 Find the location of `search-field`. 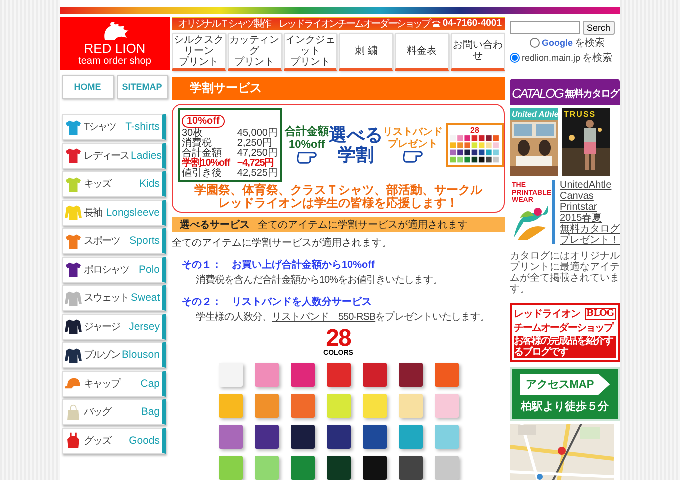

search-field is located at coordinates (545, 27).